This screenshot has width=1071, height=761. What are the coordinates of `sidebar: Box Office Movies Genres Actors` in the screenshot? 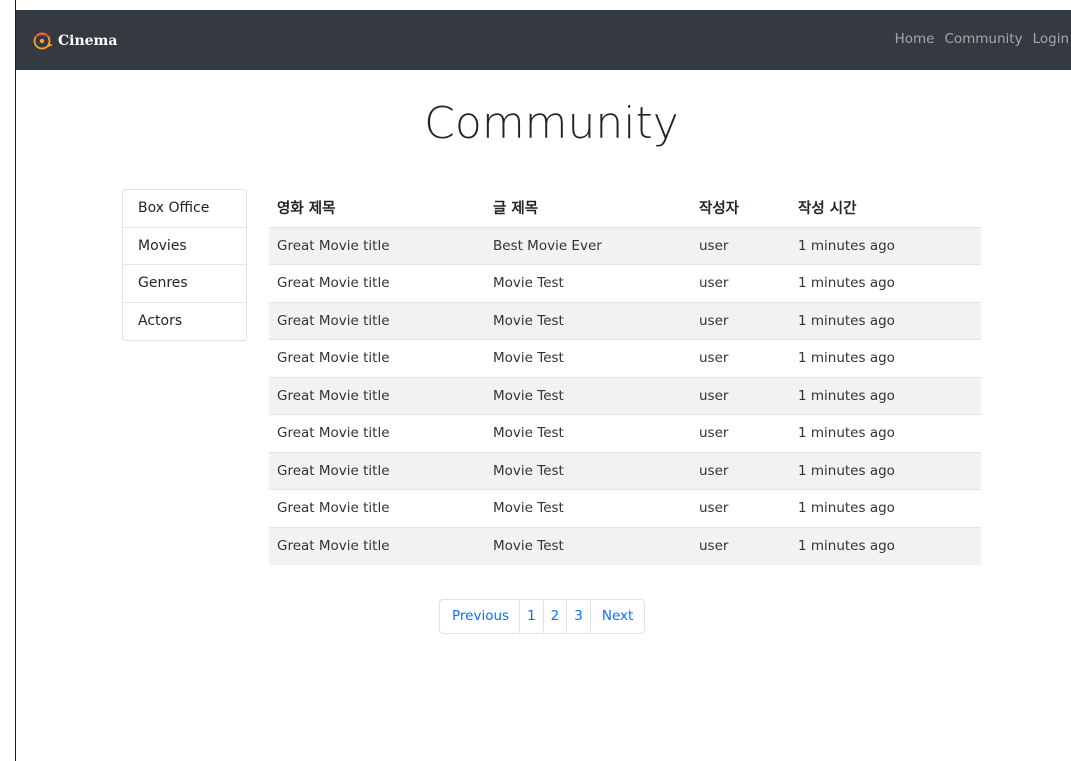 It's located at (184, 265).